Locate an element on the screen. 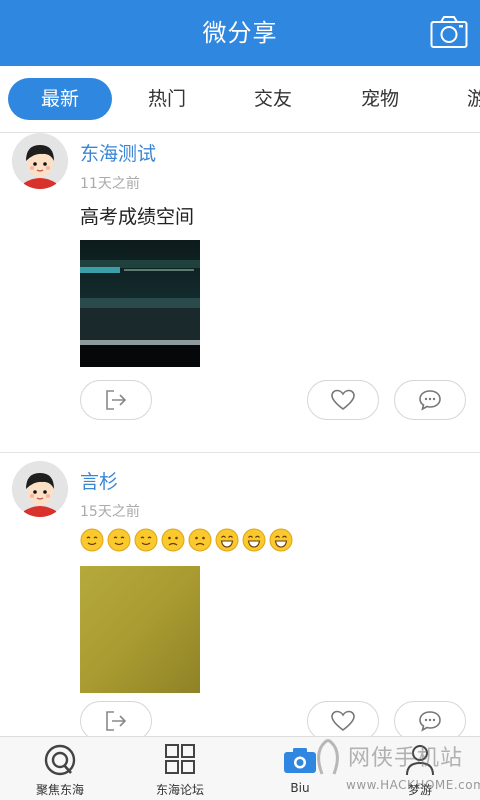 The width and height of the screenshot is (480, 800). page-title: 微分享 is located at coordinates (240, 33).